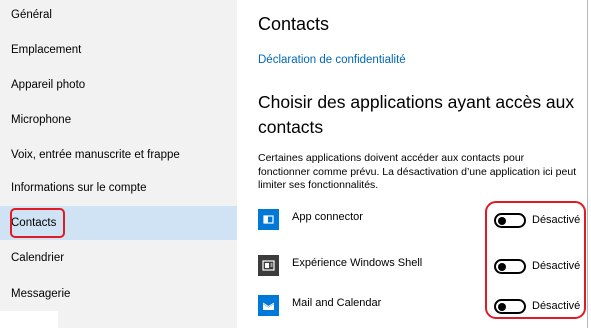 This screenshot has height=328, width=591. What do you see at coordinates (118, 258) in the screenshot?
I see `sidebar-item-calendar: Calendrier` at bounding box center [118, 258].